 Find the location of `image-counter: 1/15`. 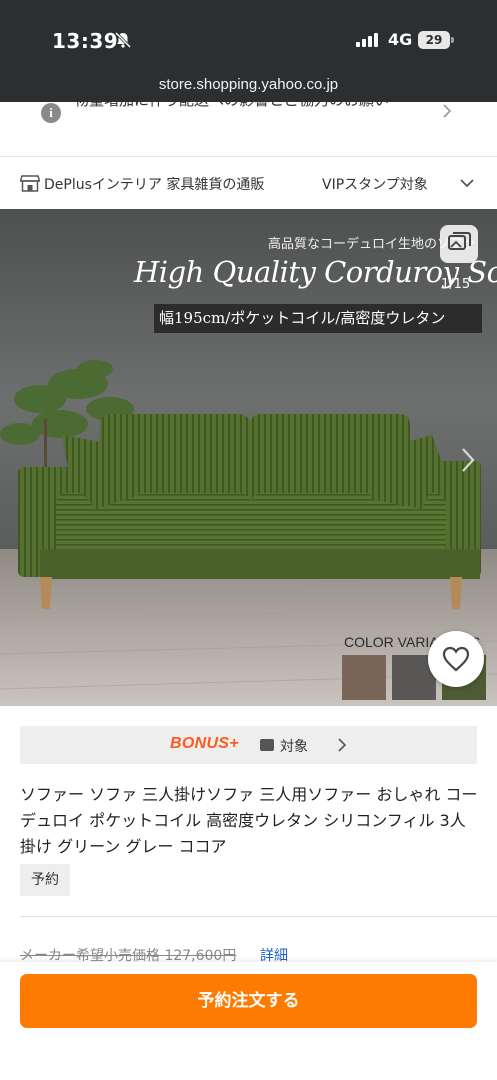

image-counter: 1/15 is located at coordinates (456, 284).